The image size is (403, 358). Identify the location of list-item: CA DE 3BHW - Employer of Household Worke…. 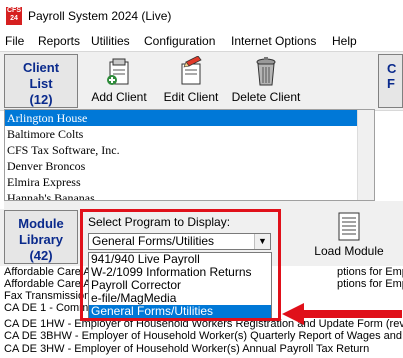
(203, 336).